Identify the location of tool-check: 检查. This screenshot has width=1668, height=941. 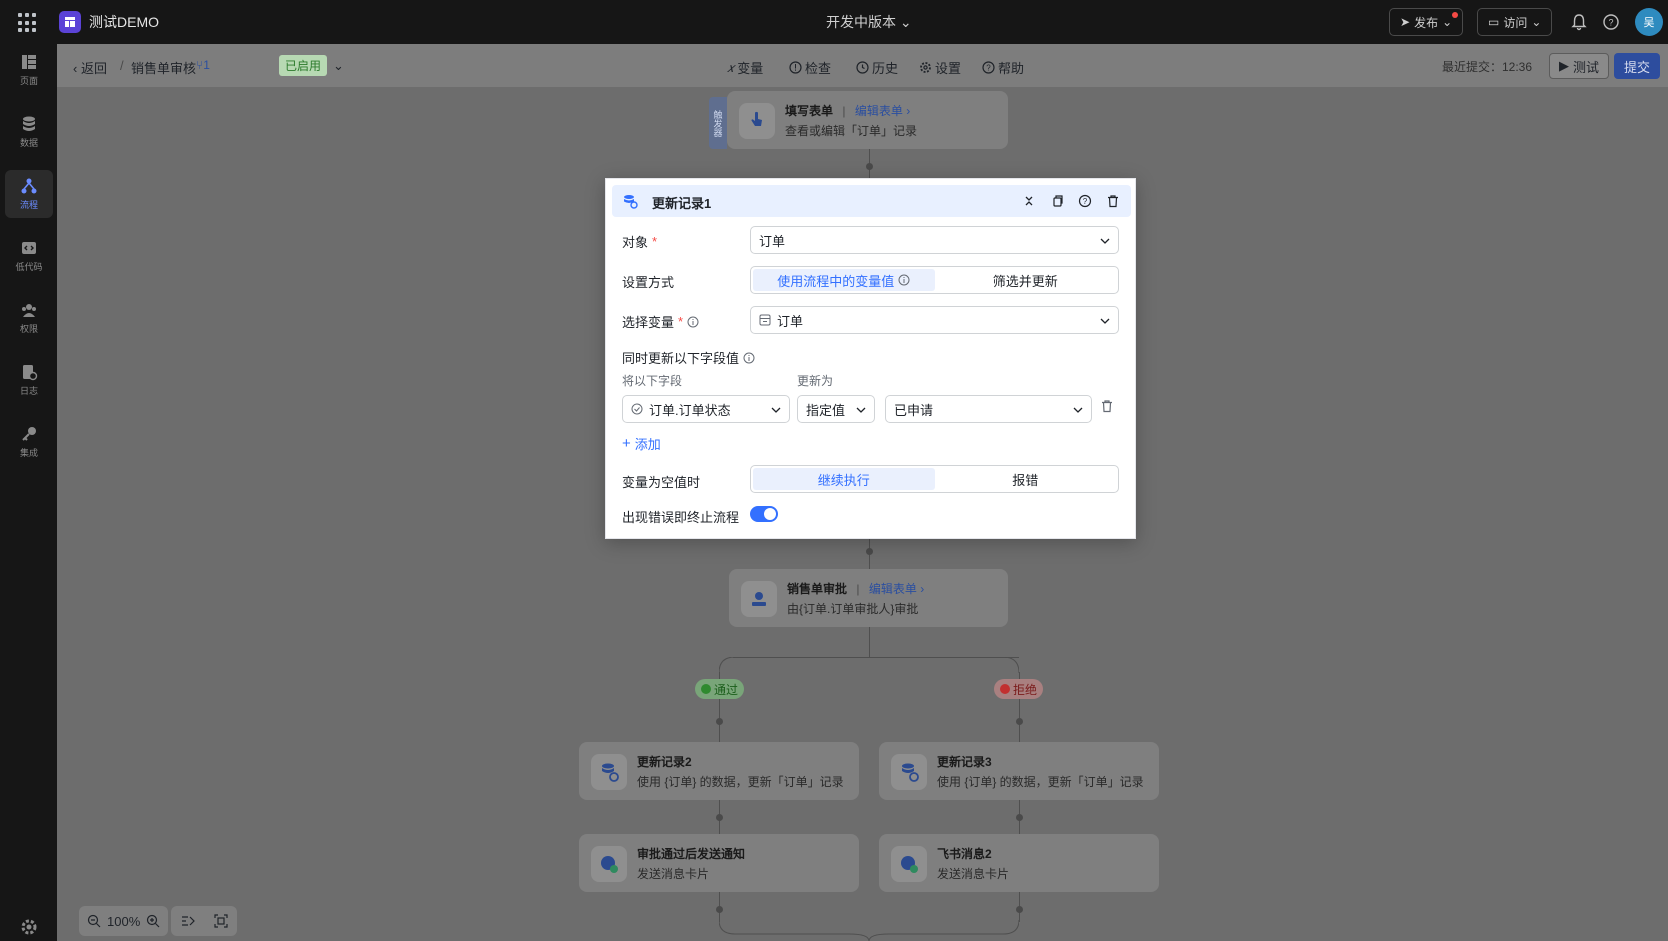
(810, 67).